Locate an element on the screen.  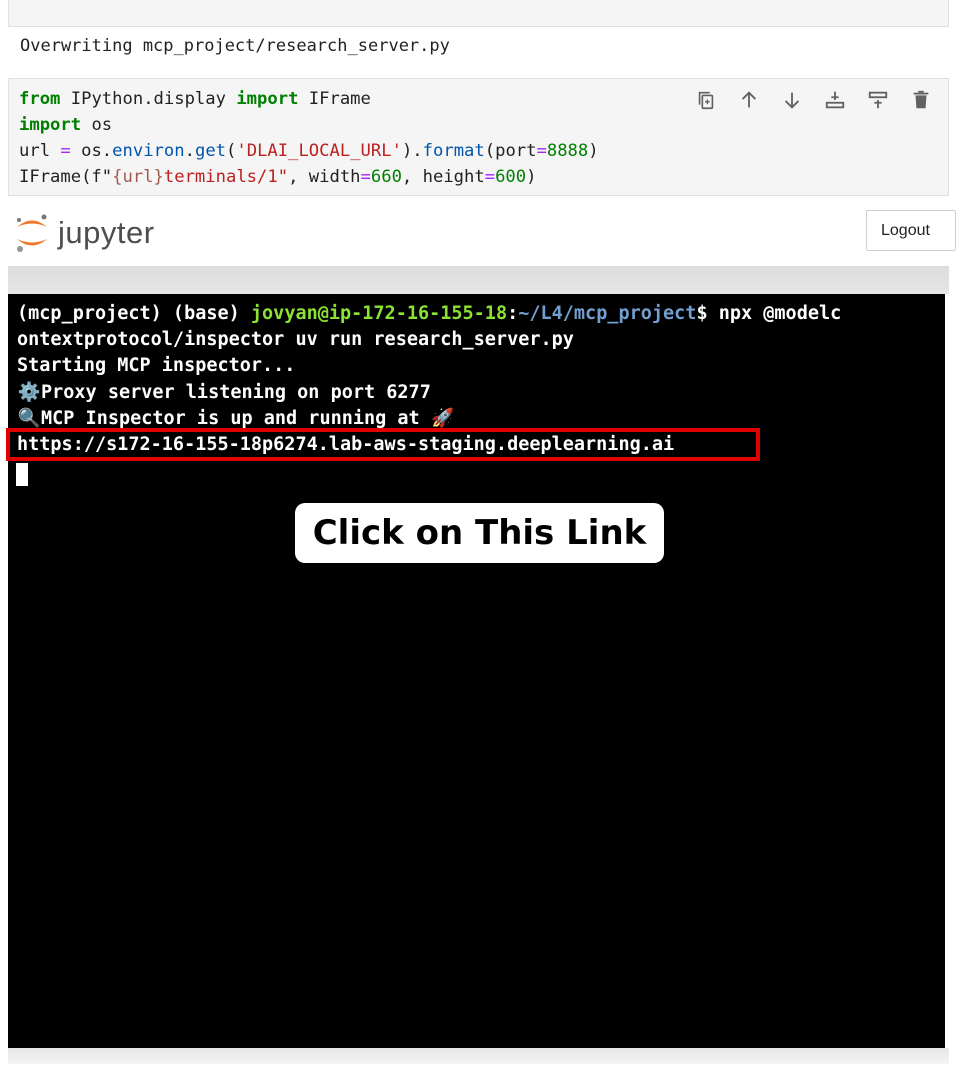
move-up-icon is located at coordinates (749, 99).